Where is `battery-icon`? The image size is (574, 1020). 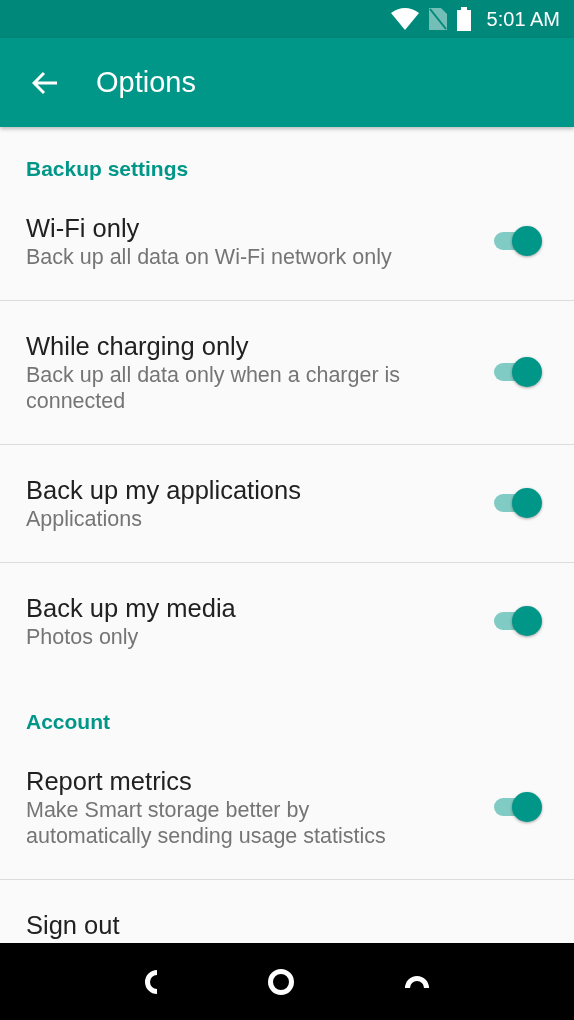 battery-icon is located at coordinates (463, 19).